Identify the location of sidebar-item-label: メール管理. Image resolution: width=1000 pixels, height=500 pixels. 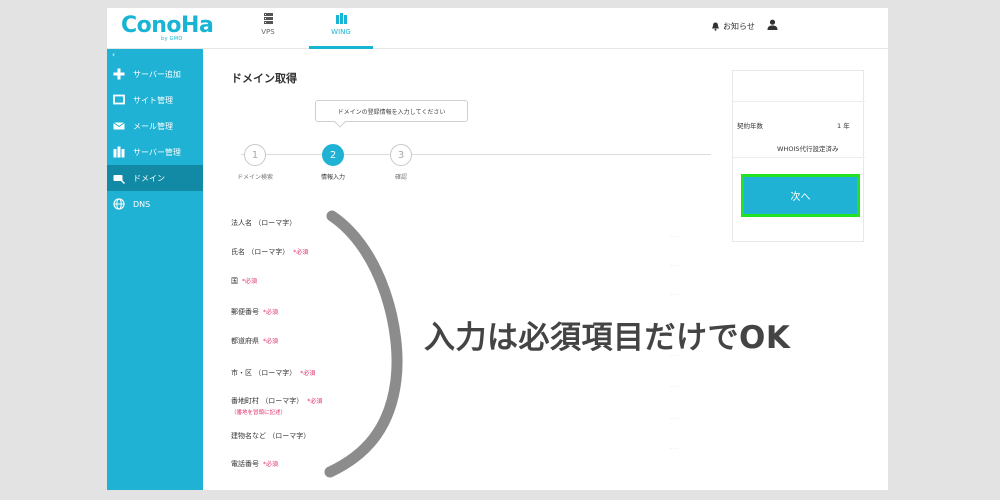
(153, 126).